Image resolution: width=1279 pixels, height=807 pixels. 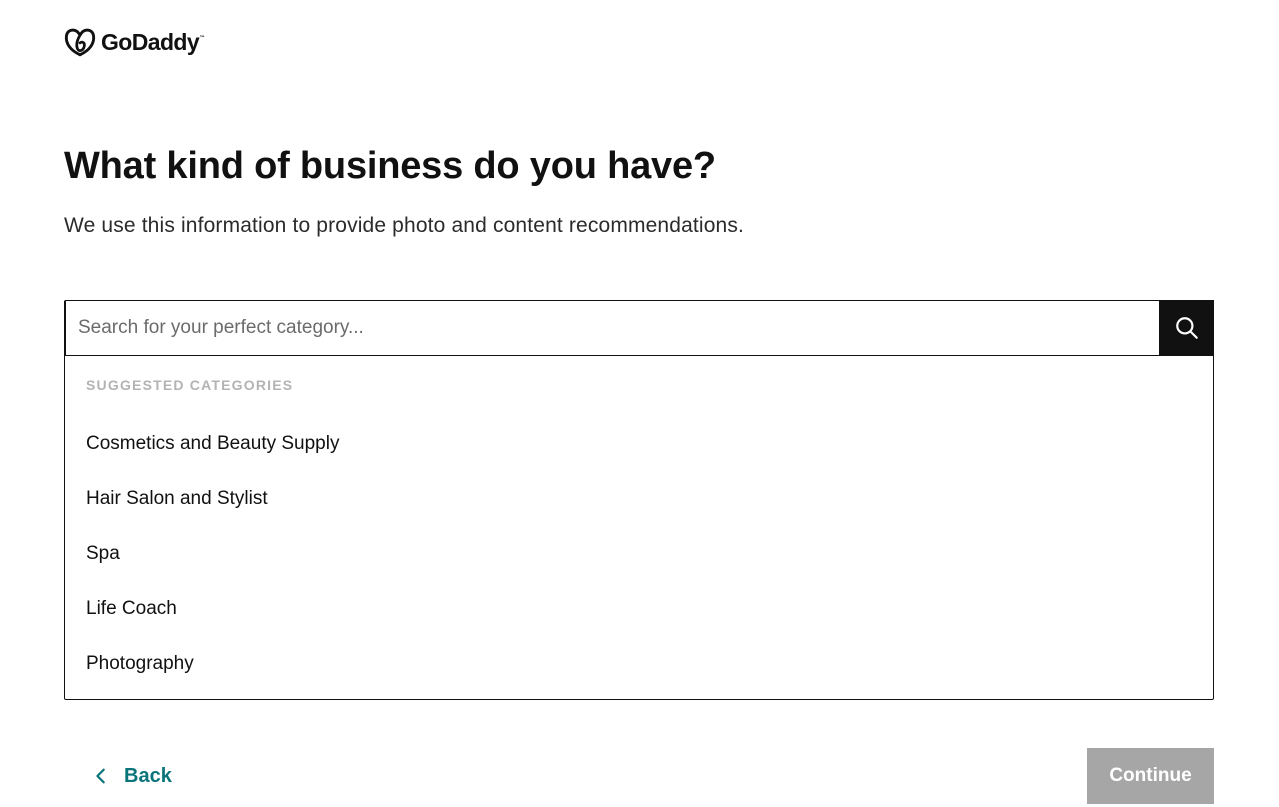 I want to click on category-option-spa: Spa, so click(x=212, y=563).